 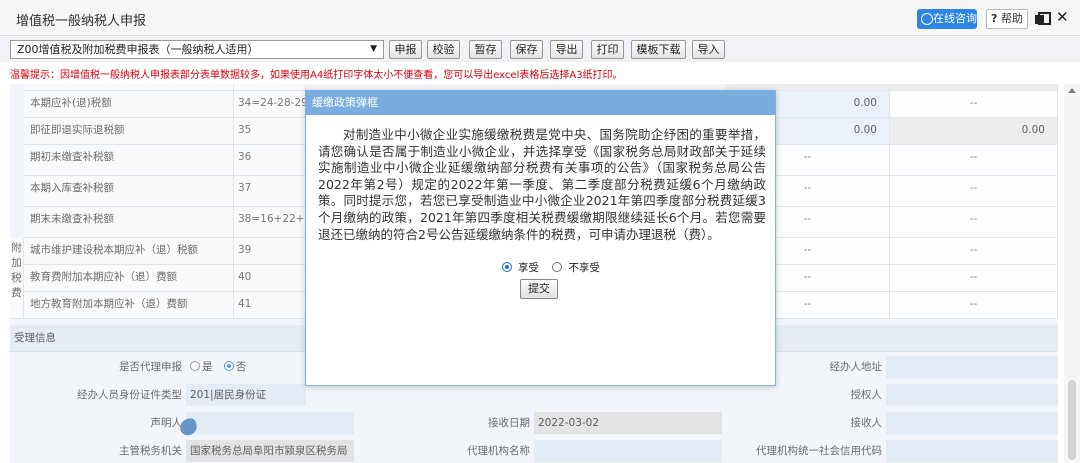 What do you see at coordinates (1043, 18) in the screenshot?
I see `restore-window-icon` at bounding box center [1043, 18].